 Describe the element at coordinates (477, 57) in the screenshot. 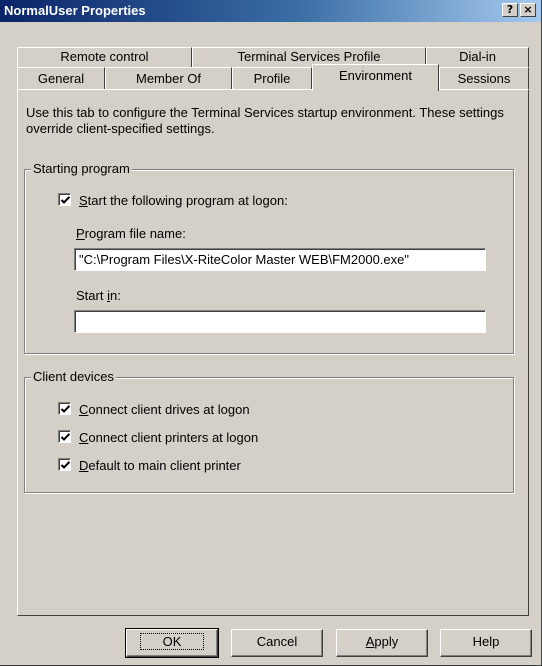

I see `tab-dial-in: Dial-in` at that location.